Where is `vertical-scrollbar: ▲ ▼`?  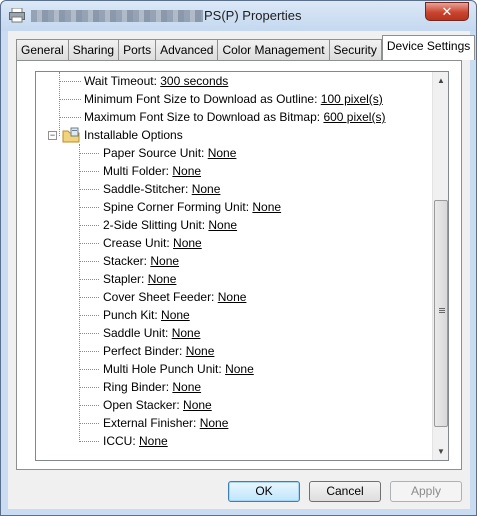
vertical-scrollbar: ▲ ▼ is located at coordinates (440, 266).